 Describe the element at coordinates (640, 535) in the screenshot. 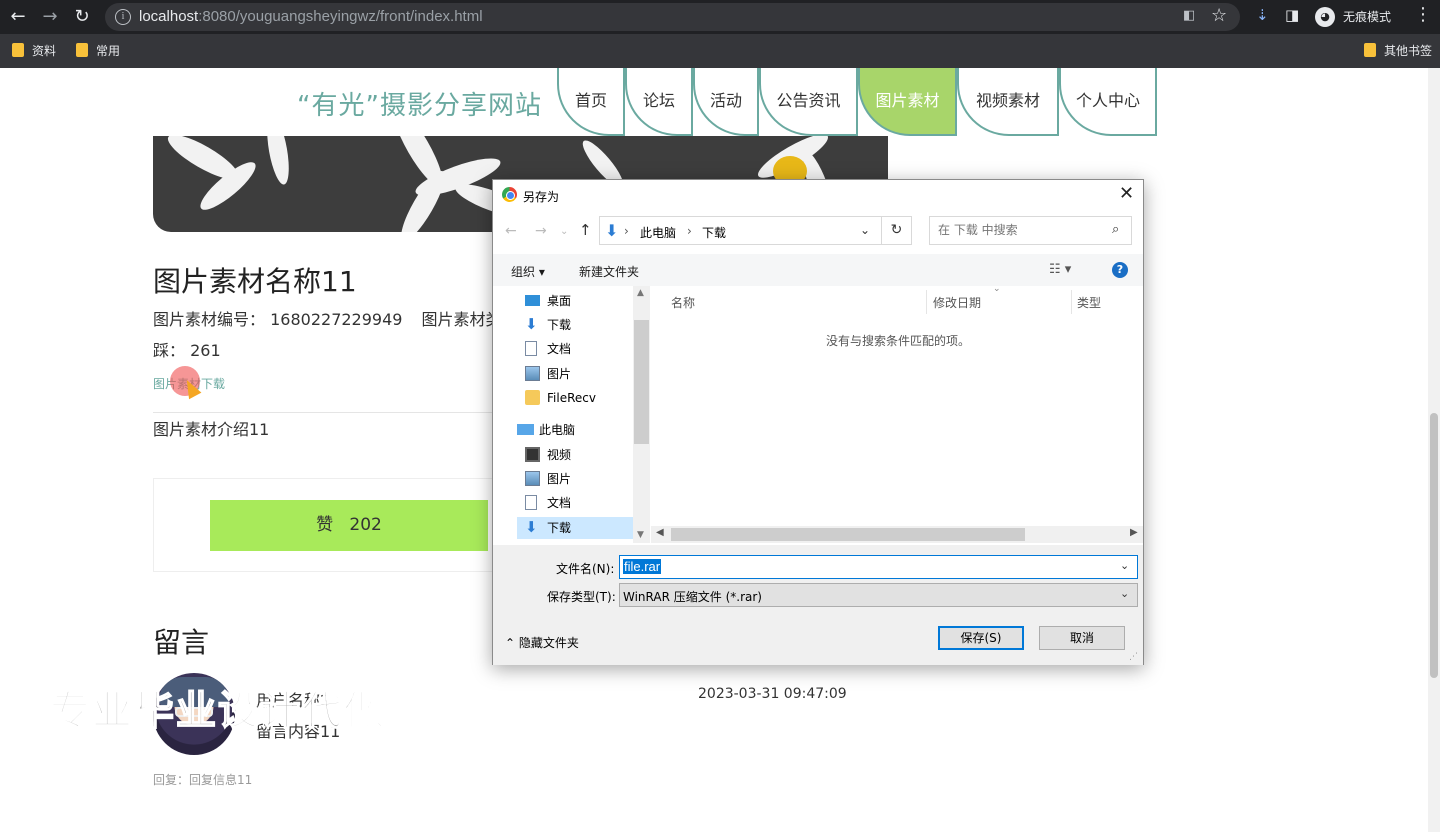

I see `scroll-down-icon: ▼` at that location.